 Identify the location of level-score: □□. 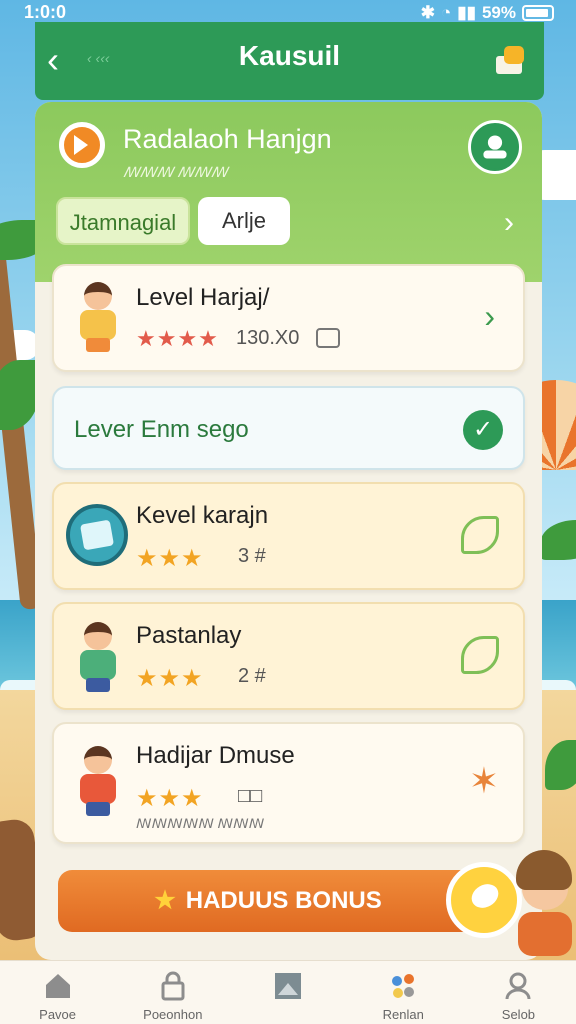
(250, 796).